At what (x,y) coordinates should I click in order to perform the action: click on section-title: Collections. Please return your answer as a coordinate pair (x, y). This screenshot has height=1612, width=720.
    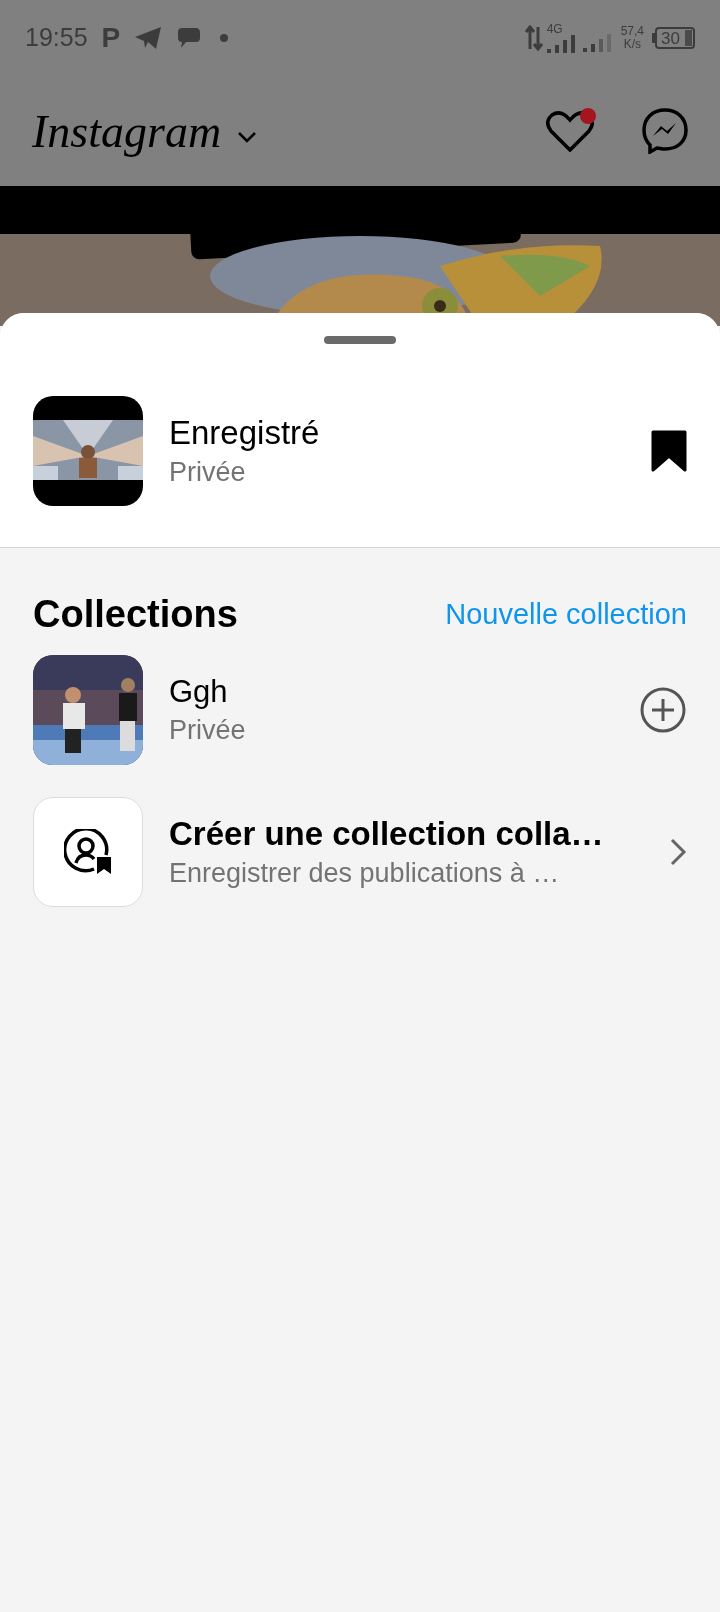
    Looking at the image, I should click on (135, 614).